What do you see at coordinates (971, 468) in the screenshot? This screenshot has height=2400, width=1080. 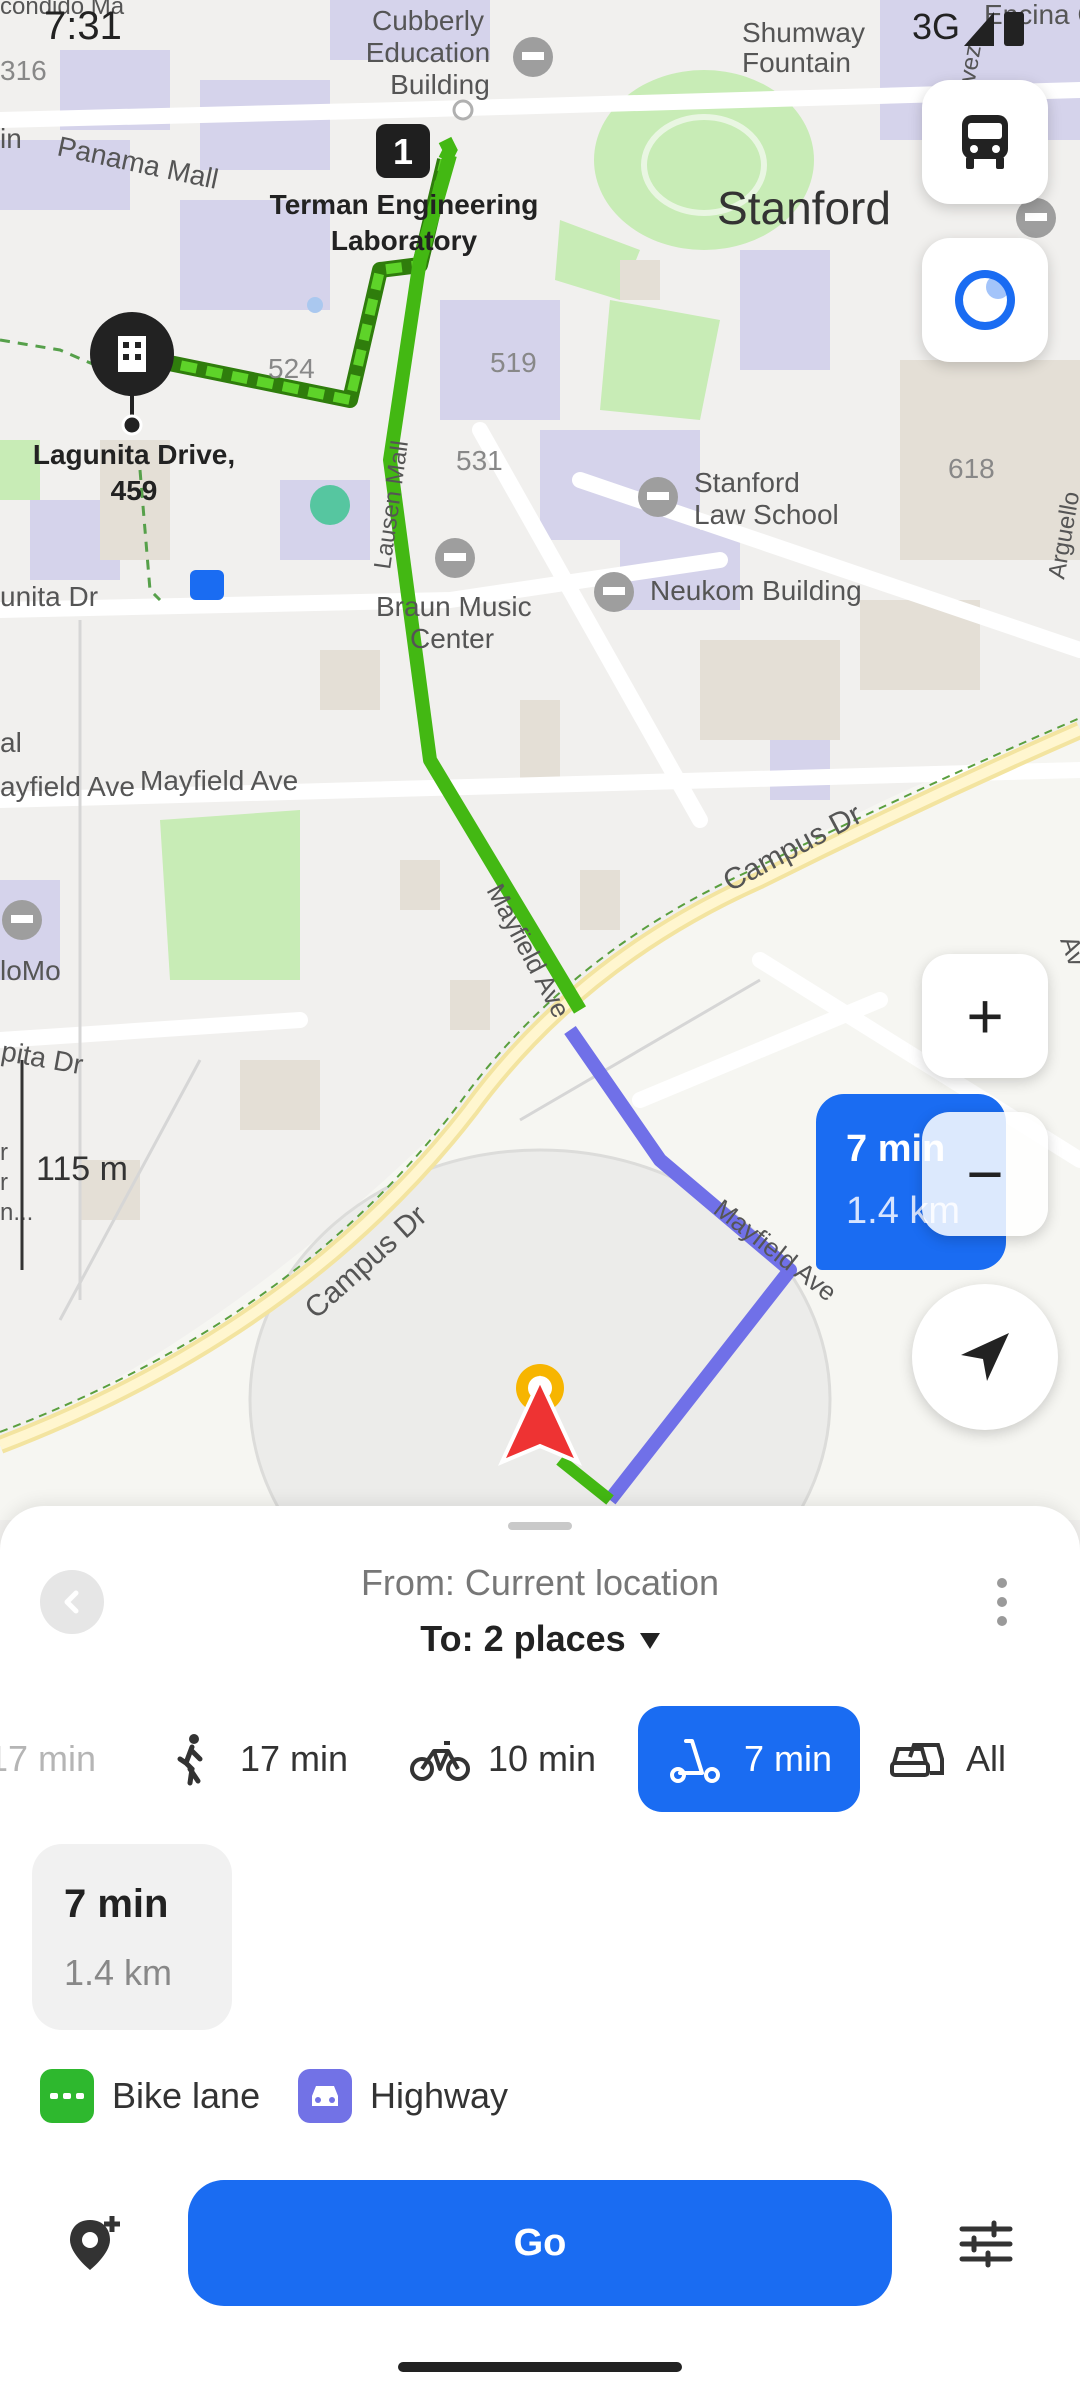 I see `map-label: 618` at bounding box center [971, 468].